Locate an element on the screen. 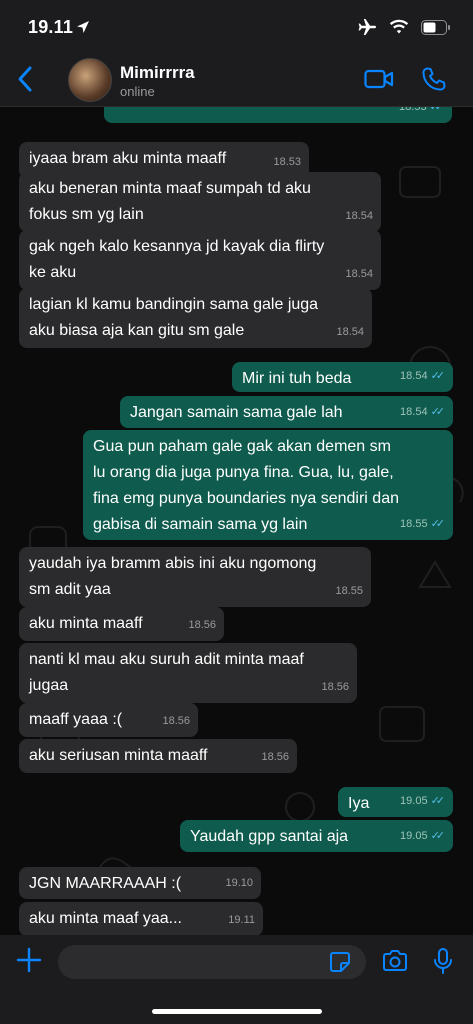  message-meta: 18.55 is located at coordinates (349, 591).